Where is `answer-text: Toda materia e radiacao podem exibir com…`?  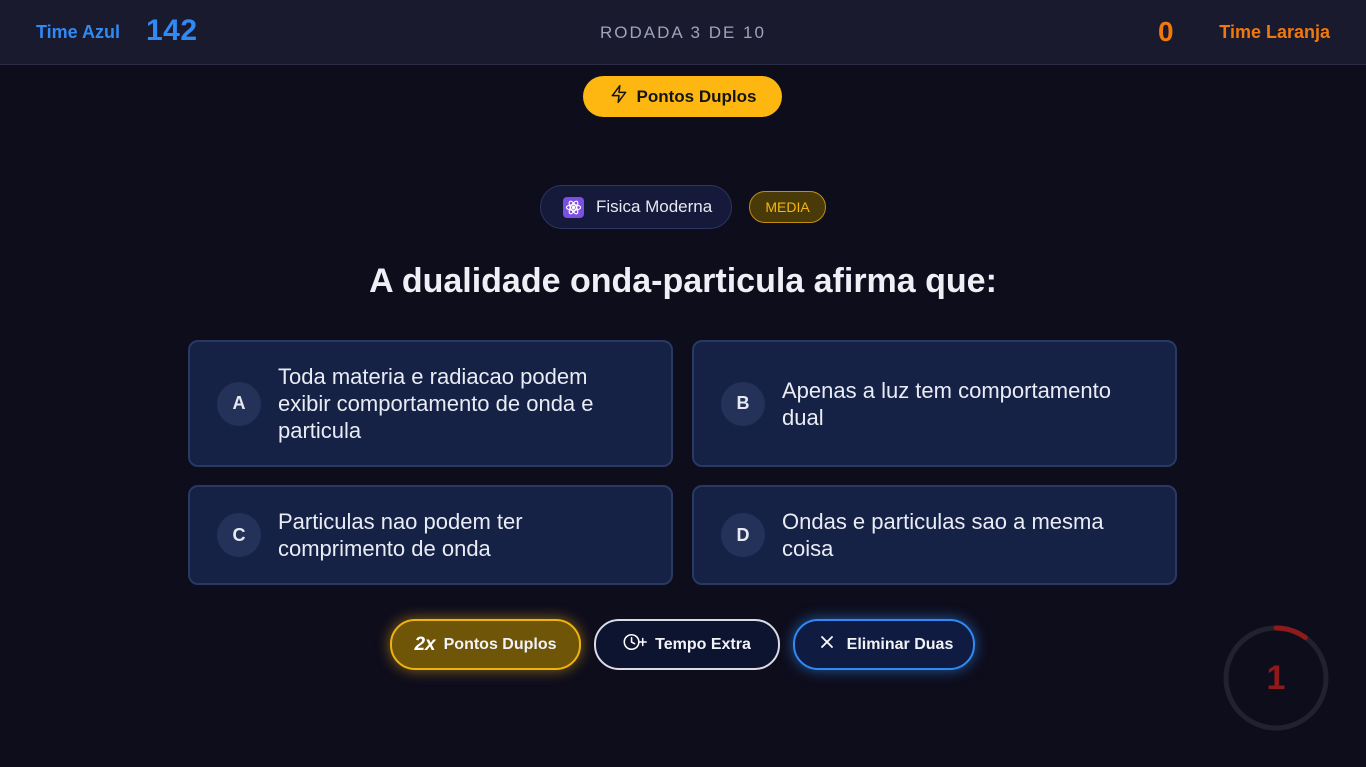
answer-text: Toda materia e radiacao podem exibir com… is located at coordinates (436, 403).